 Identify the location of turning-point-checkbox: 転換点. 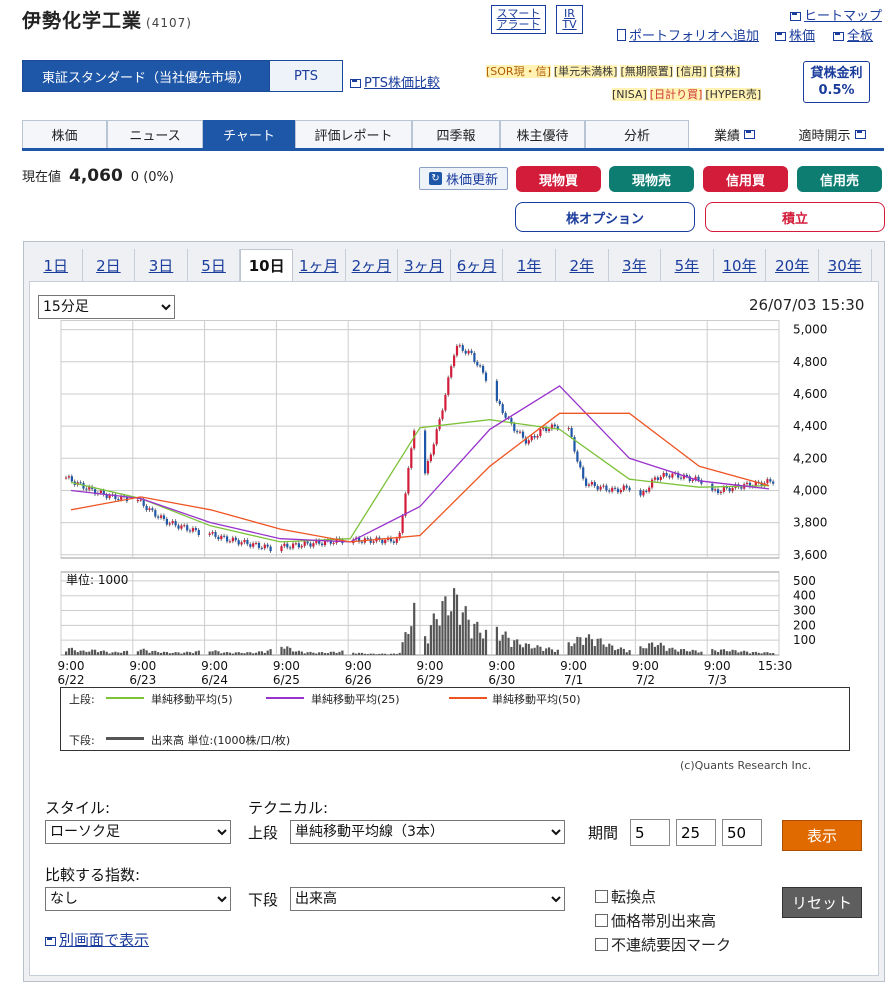
(625, 896).